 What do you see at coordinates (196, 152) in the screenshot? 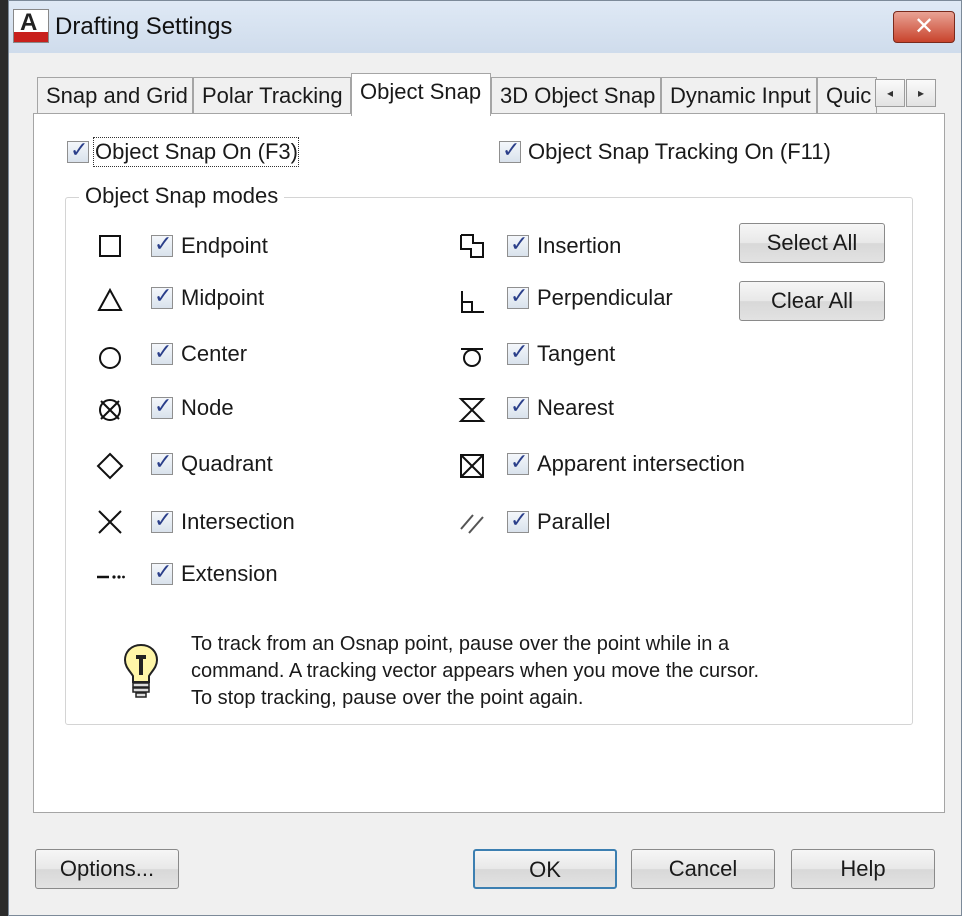
I see `object-snap-on-label: Object Snap On (F3)` at bounding box center [196, 152].